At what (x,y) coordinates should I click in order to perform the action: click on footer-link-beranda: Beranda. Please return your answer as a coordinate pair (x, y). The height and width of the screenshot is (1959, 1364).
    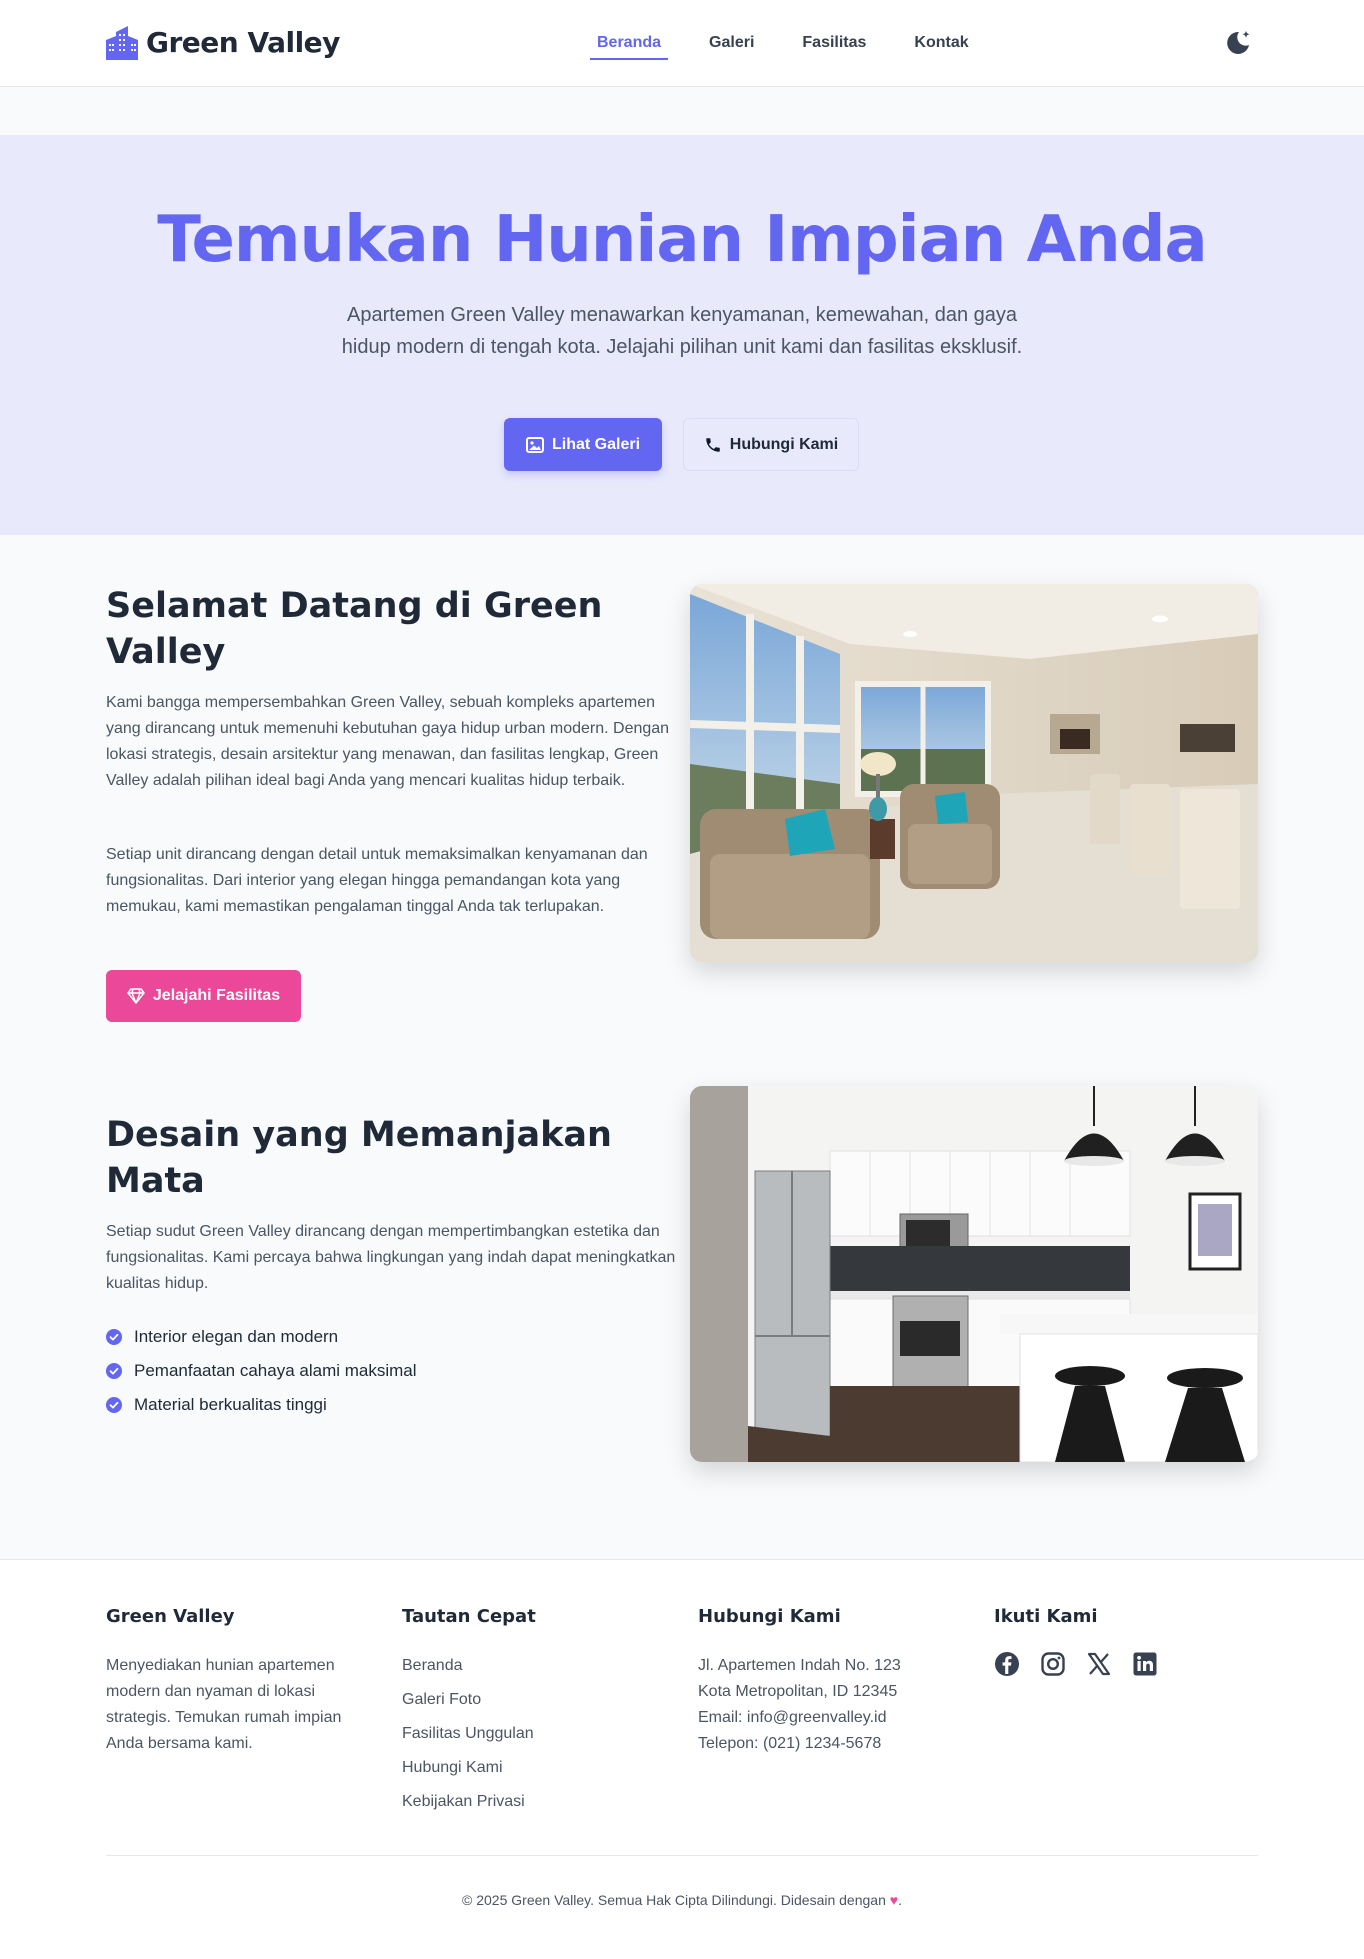
    Looking at the image, I should click on (522, 1666).